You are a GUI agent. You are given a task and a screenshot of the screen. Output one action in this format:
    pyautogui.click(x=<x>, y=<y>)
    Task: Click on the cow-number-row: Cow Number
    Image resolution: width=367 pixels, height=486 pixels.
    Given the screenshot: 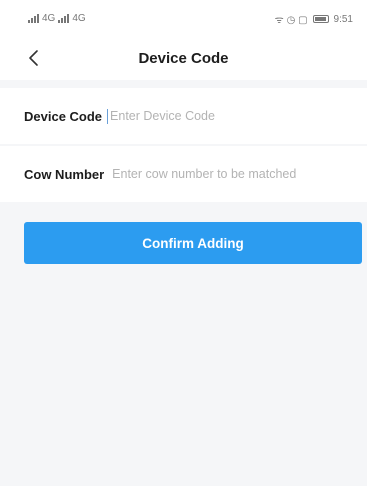 What is the action you would take?
    pyautogui.click(x=183, y=174)
    